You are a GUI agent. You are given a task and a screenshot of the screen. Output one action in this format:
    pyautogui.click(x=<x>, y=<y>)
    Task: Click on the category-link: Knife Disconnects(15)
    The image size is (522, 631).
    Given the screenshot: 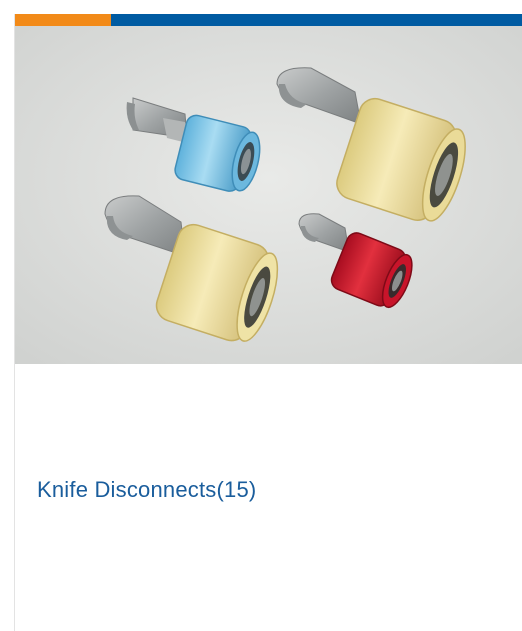 What is the action you would take?
    pyautogui.click(x=146, y=490)
    